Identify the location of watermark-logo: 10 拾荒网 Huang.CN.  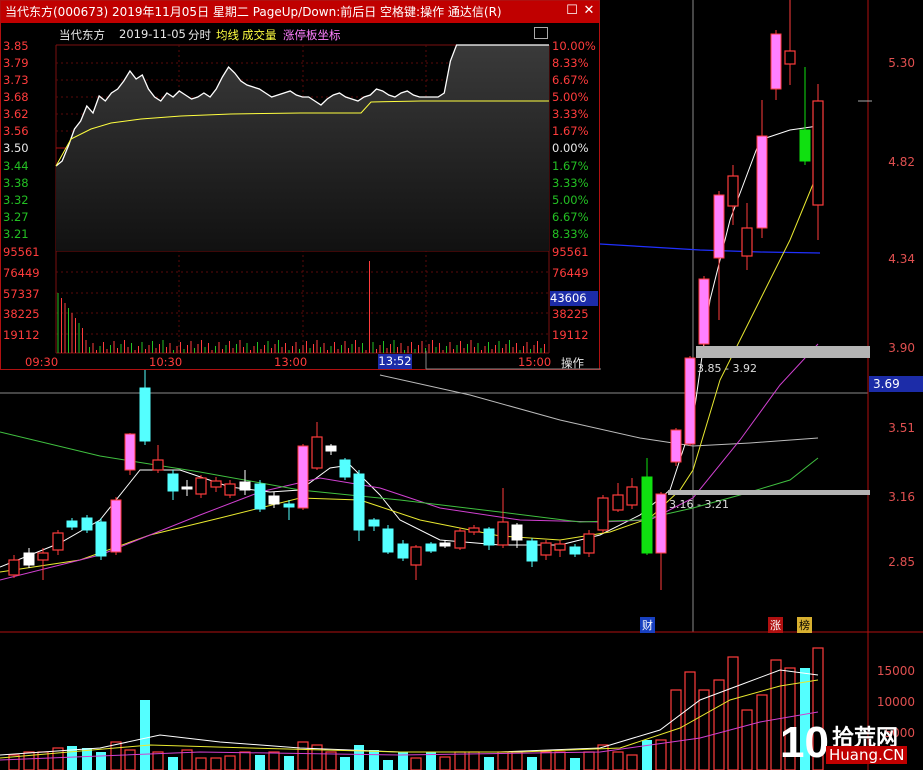
(850, 743).